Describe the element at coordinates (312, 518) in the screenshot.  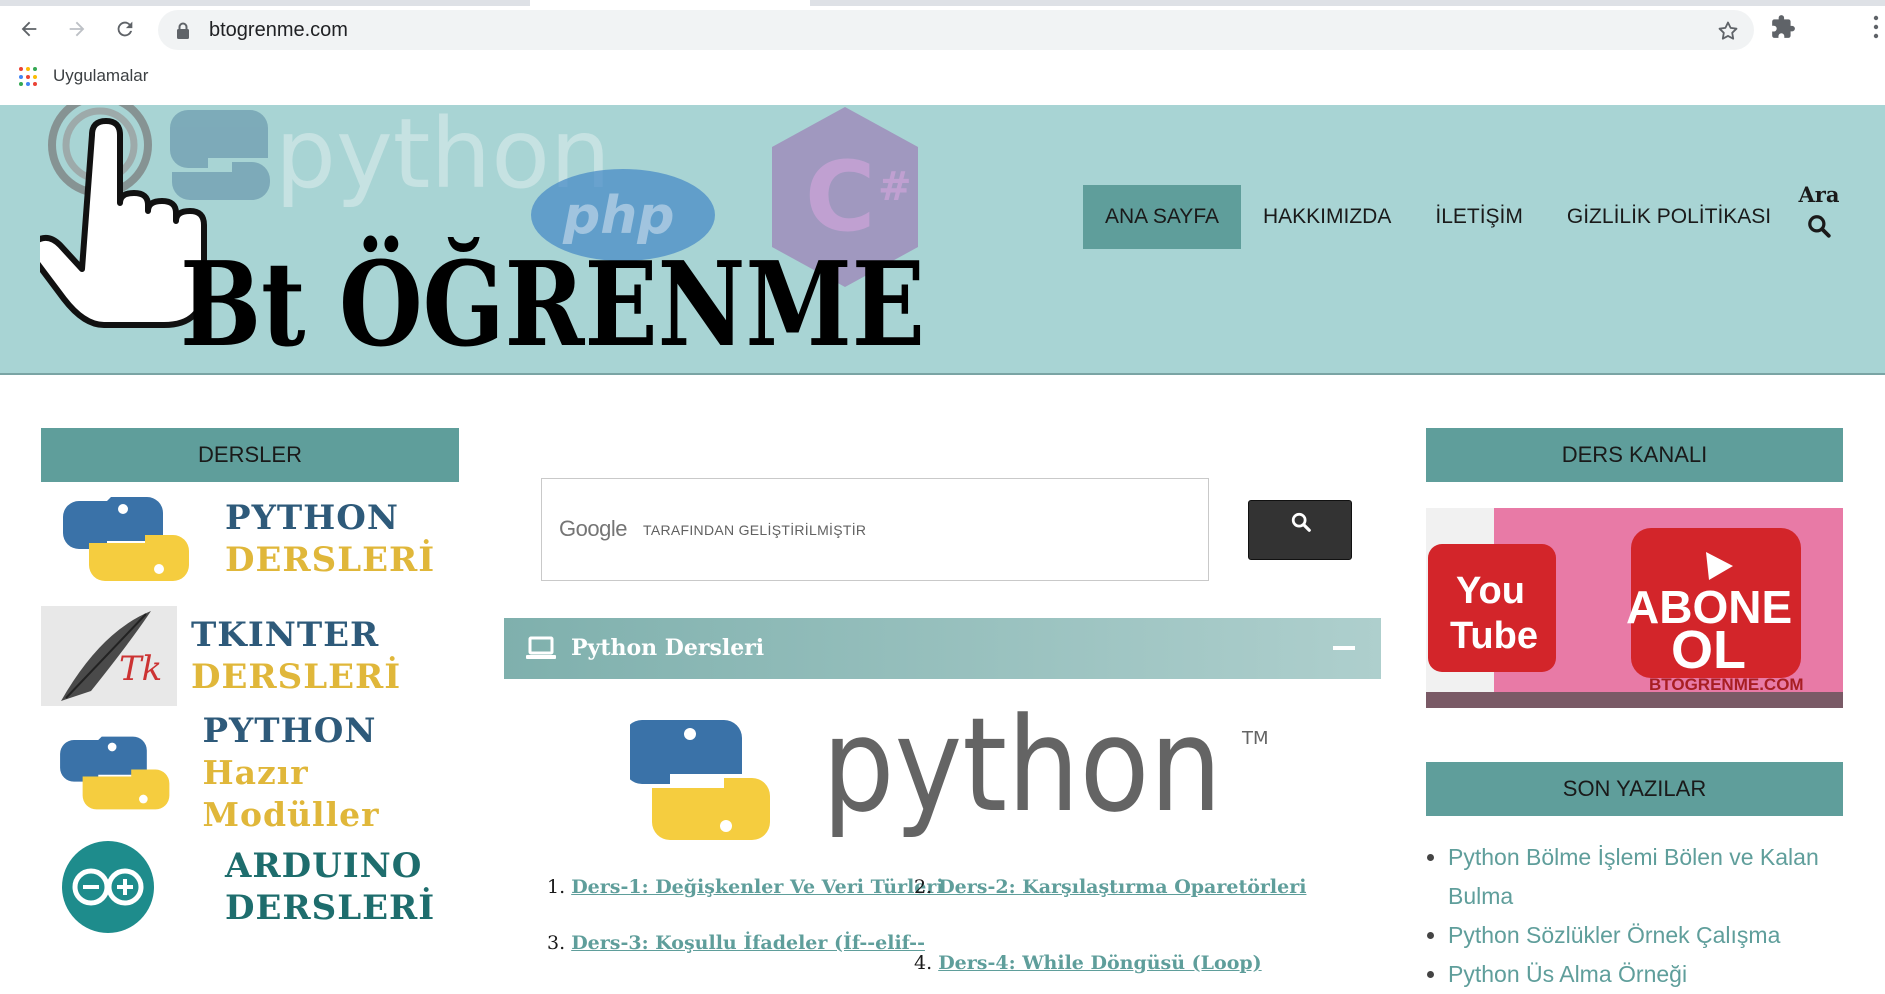
I see `course-python-line1: PYTHON` at that location.